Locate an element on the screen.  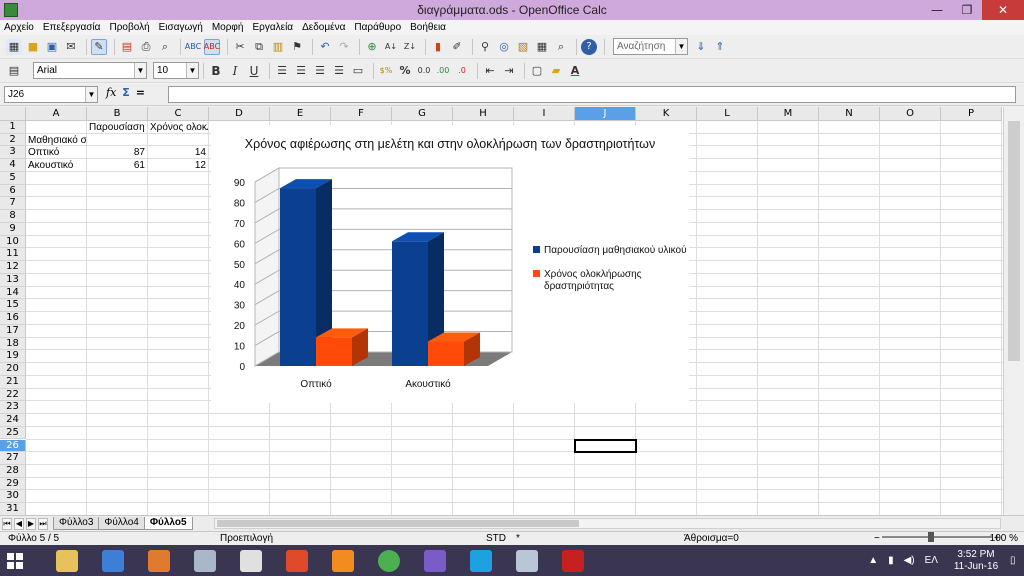
merge-cells-icon: ▭ is located at coordinates (358, 71).